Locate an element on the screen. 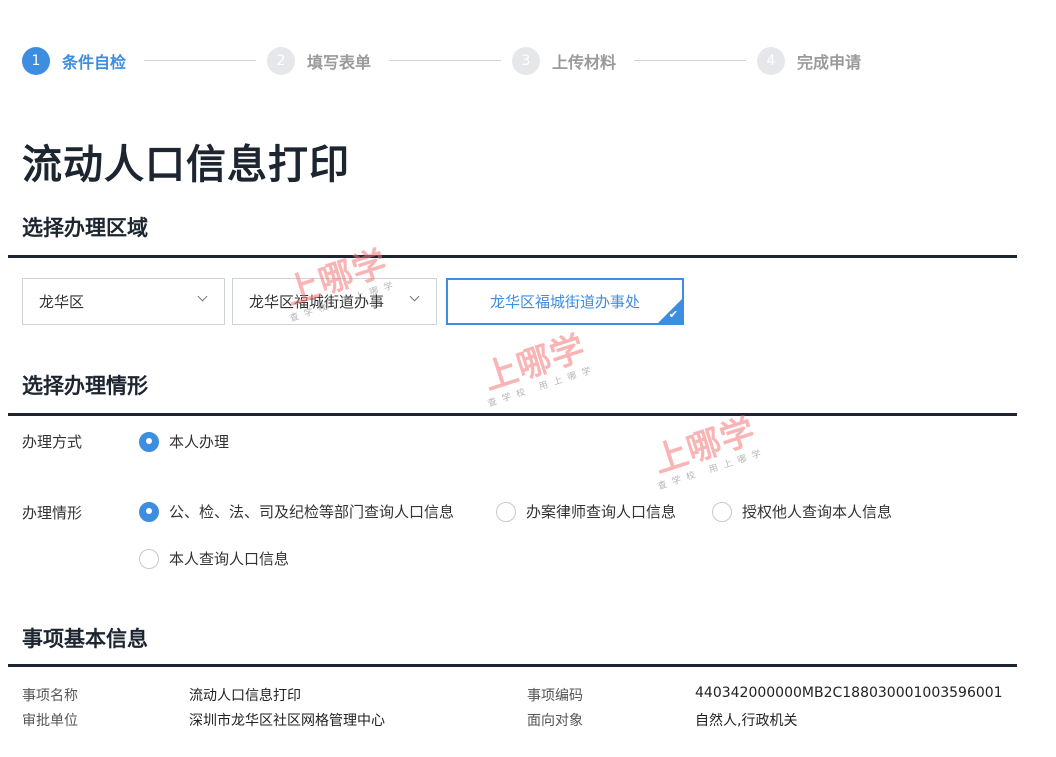 This screenshot has height=757, width=1056. step-number: 4 is located at coordinates (771, 61).